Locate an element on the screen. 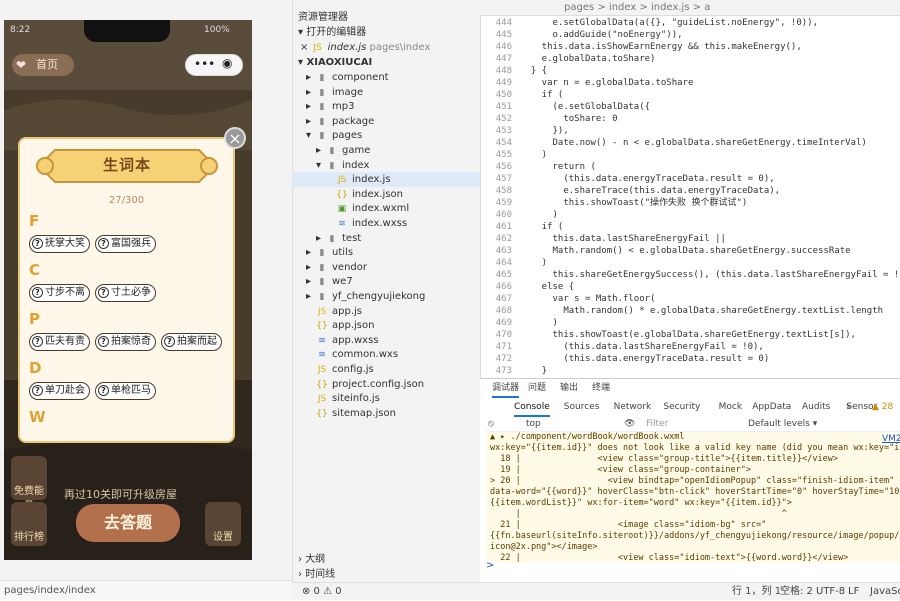 Image resolution: width=900 pixels, height=601 pixels. code-line: } { is located at coordinates (710, 71).